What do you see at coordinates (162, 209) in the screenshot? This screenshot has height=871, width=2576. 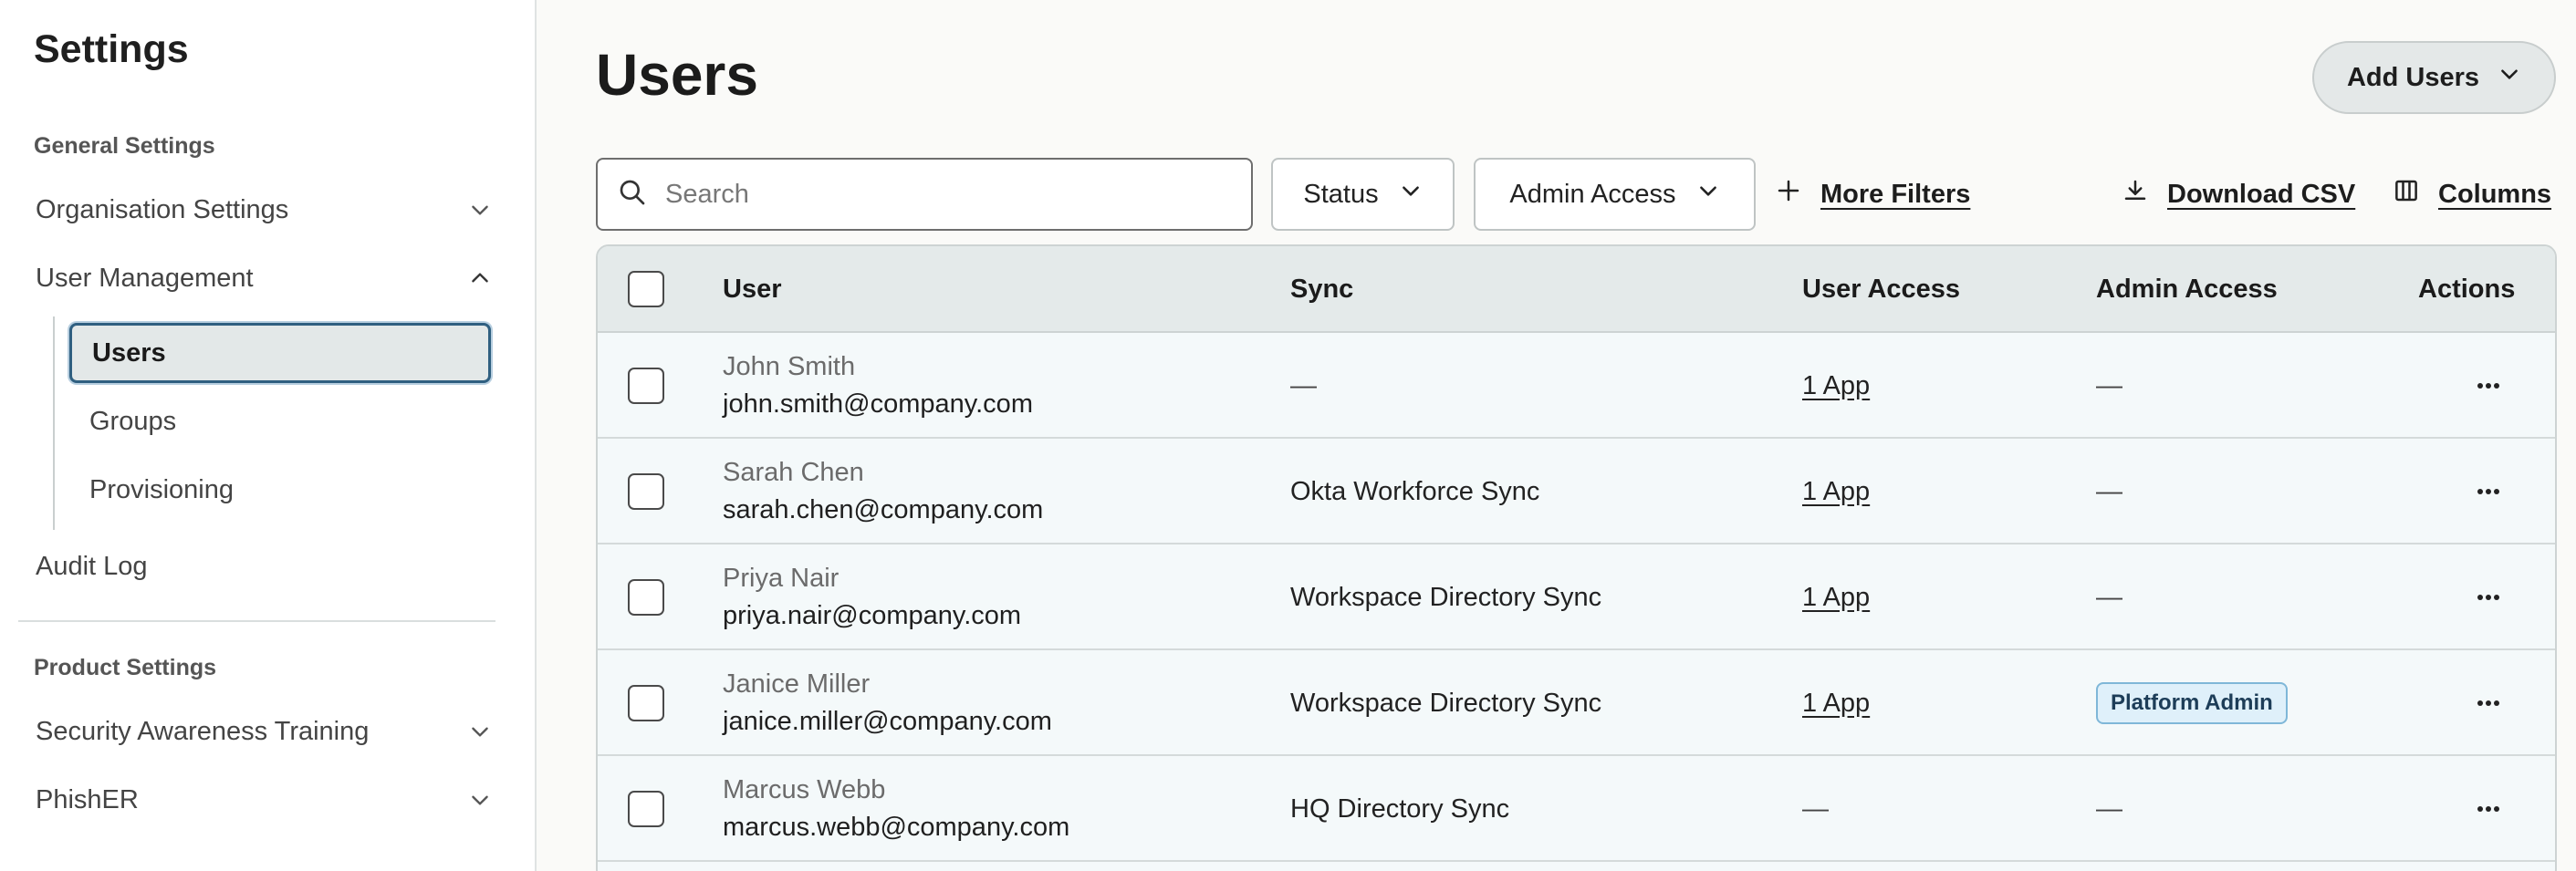 I see `sidebar-item-label: Organisation Settings` at bounding box center [162, 209].